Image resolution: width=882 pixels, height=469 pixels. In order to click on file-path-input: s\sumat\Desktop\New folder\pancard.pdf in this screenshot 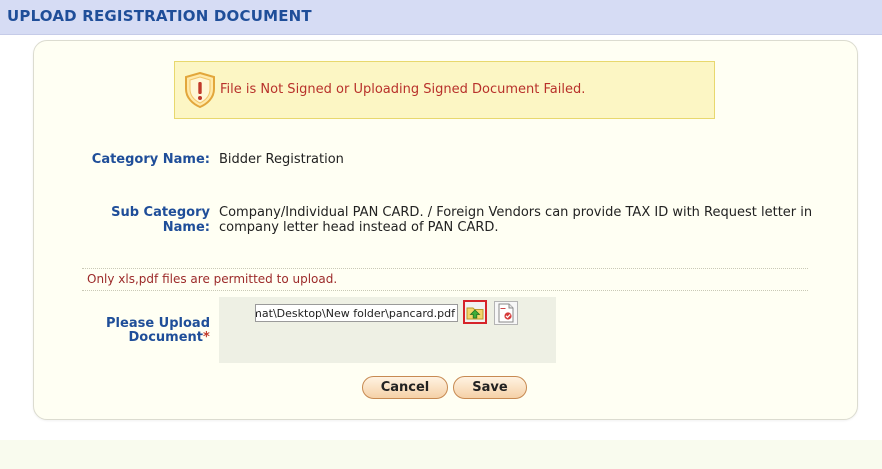, I will do `click(356, 313)`.